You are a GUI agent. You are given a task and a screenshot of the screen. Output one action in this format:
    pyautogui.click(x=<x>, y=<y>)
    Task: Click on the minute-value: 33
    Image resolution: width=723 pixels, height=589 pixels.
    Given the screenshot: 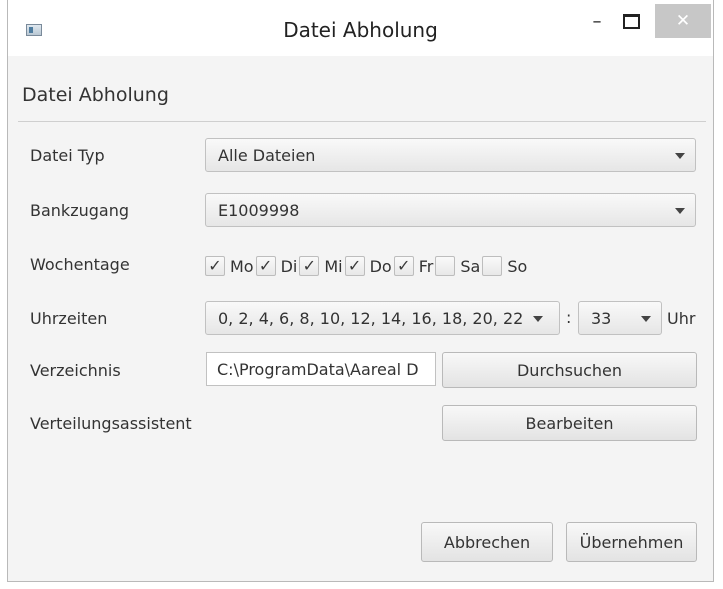 What is the action you would take?
    pyautogui.click(x=601, y=318)
    